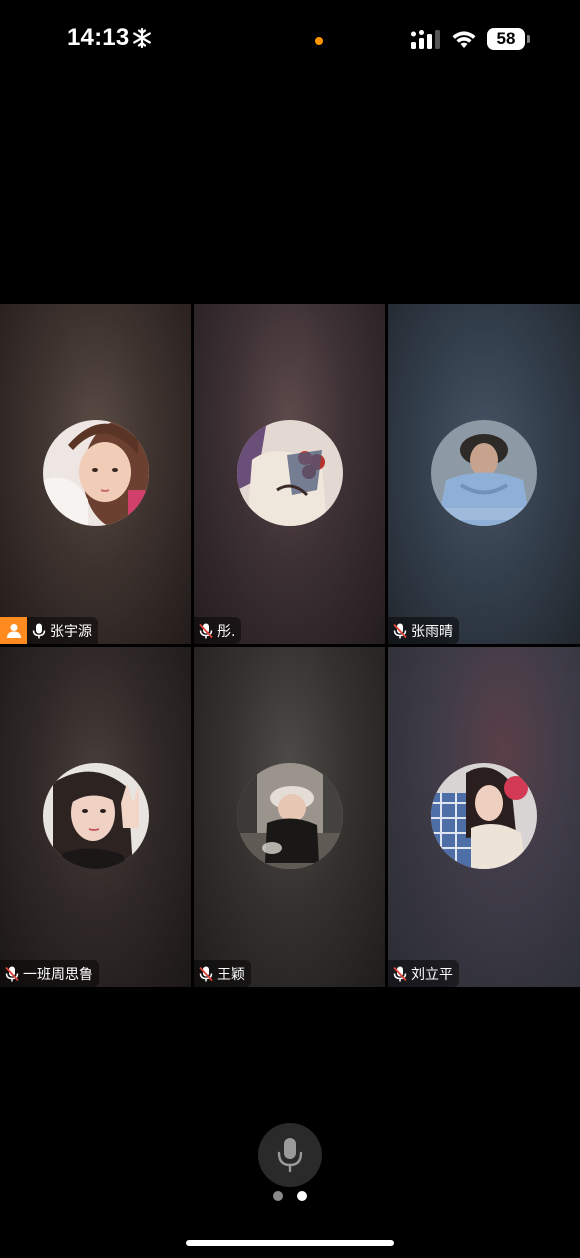 The height and width of the screenshot is (1258, 580). What do you see at coordinates (231, 974) in the screenshot?
I see `participant-name: 王颖` at bounding box center [231, 974].